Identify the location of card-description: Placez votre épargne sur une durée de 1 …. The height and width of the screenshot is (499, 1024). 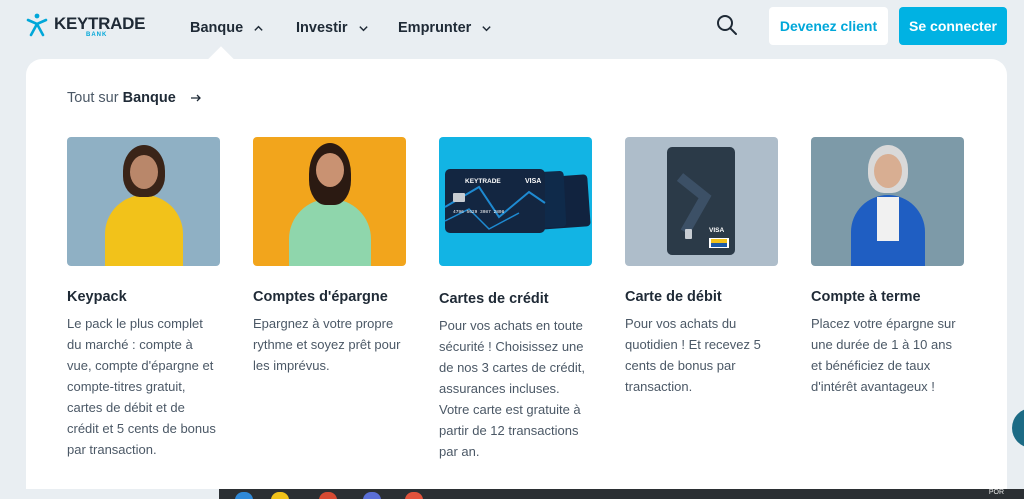
(883, 355).